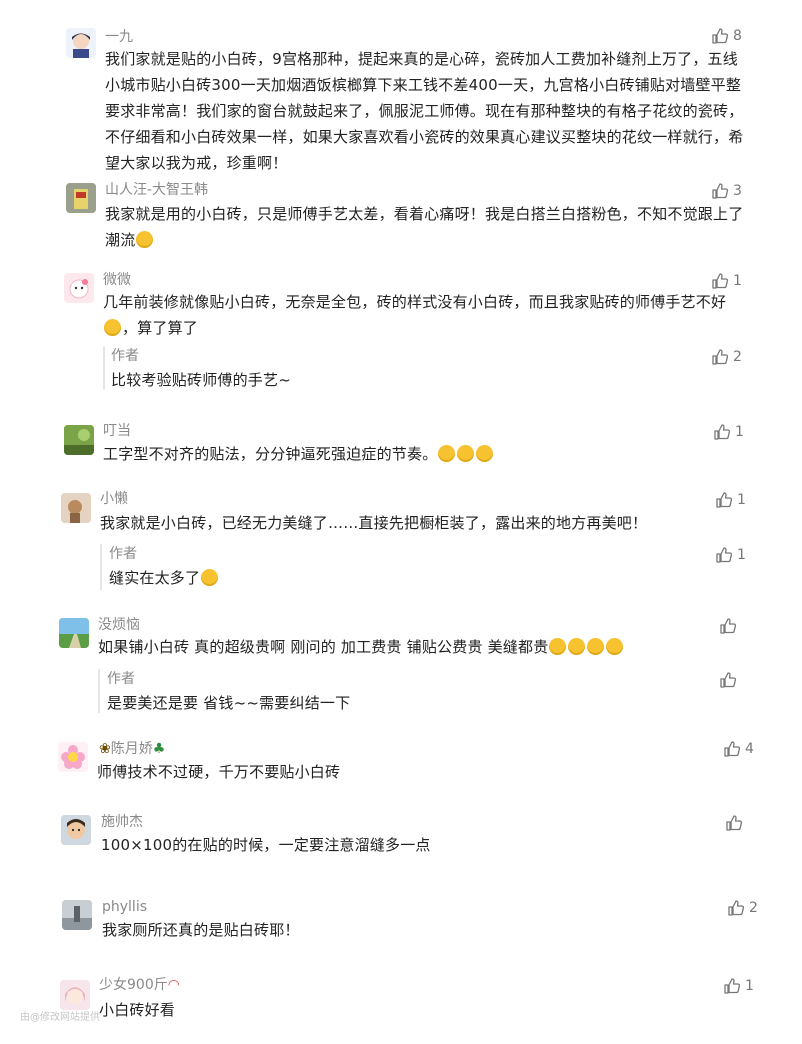 The width and height of the screenshot is (802, 1044). Describe the element at coordinates (122, 822) in the screenshot. I see `username: 施帅杰` at that location.